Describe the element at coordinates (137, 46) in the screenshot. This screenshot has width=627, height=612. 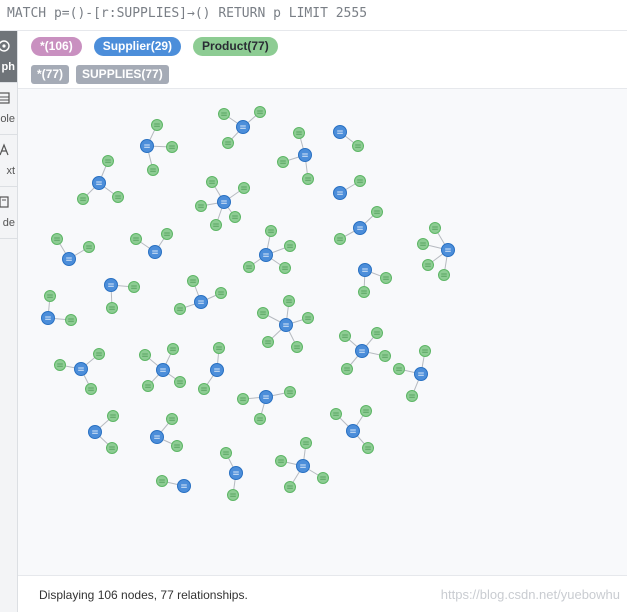
I see `legend-supplier-pill: Supplier(29)` at that location.